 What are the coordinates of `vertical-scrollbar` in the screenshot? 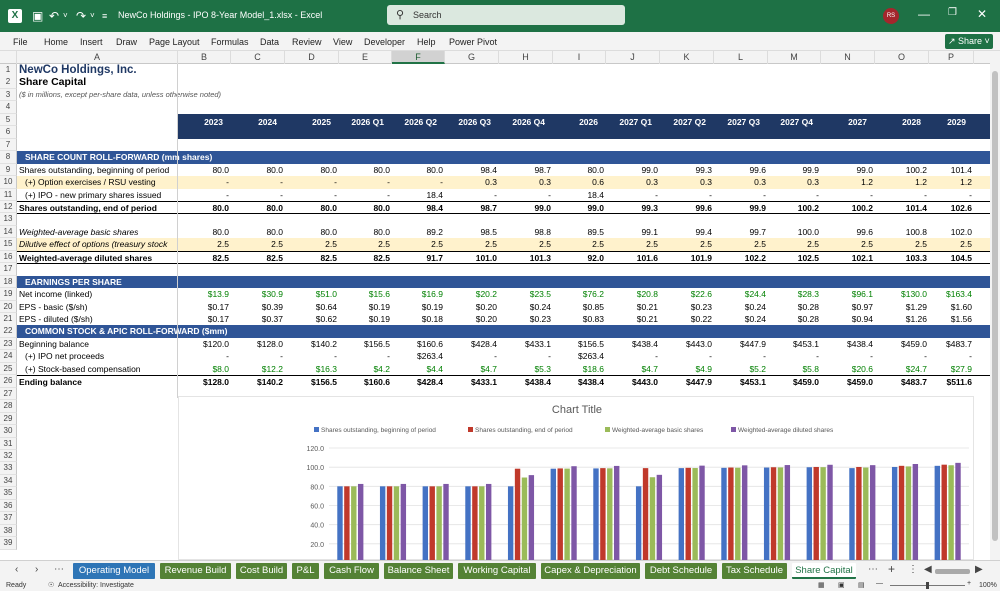 It's located at (995, 305).